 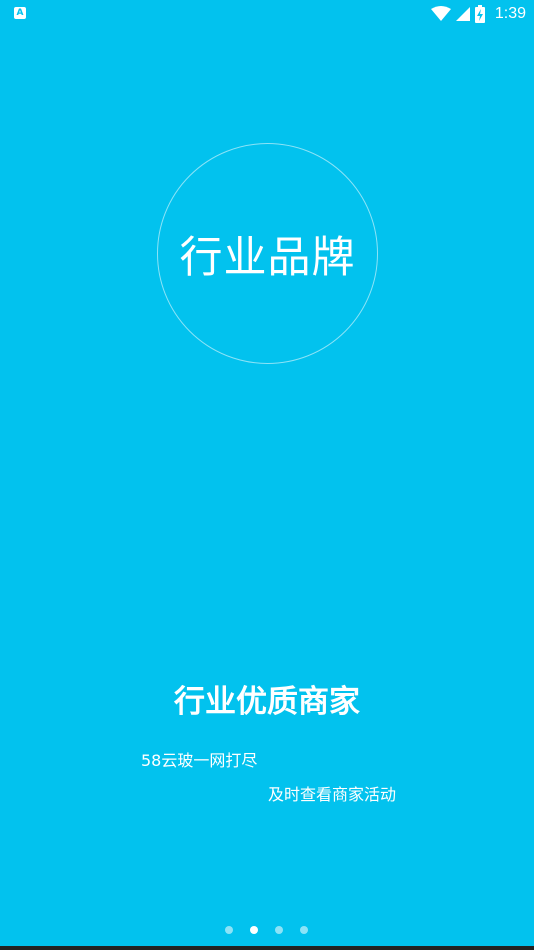 I want to click on navigation-bar, so click(x=267, y=948).